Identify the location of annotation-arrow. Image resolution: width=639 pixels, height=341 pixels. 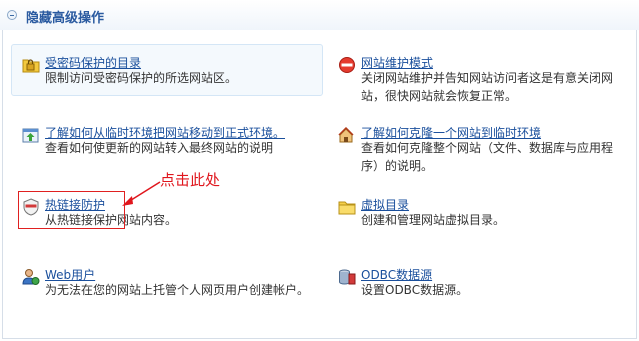
(141, 193).